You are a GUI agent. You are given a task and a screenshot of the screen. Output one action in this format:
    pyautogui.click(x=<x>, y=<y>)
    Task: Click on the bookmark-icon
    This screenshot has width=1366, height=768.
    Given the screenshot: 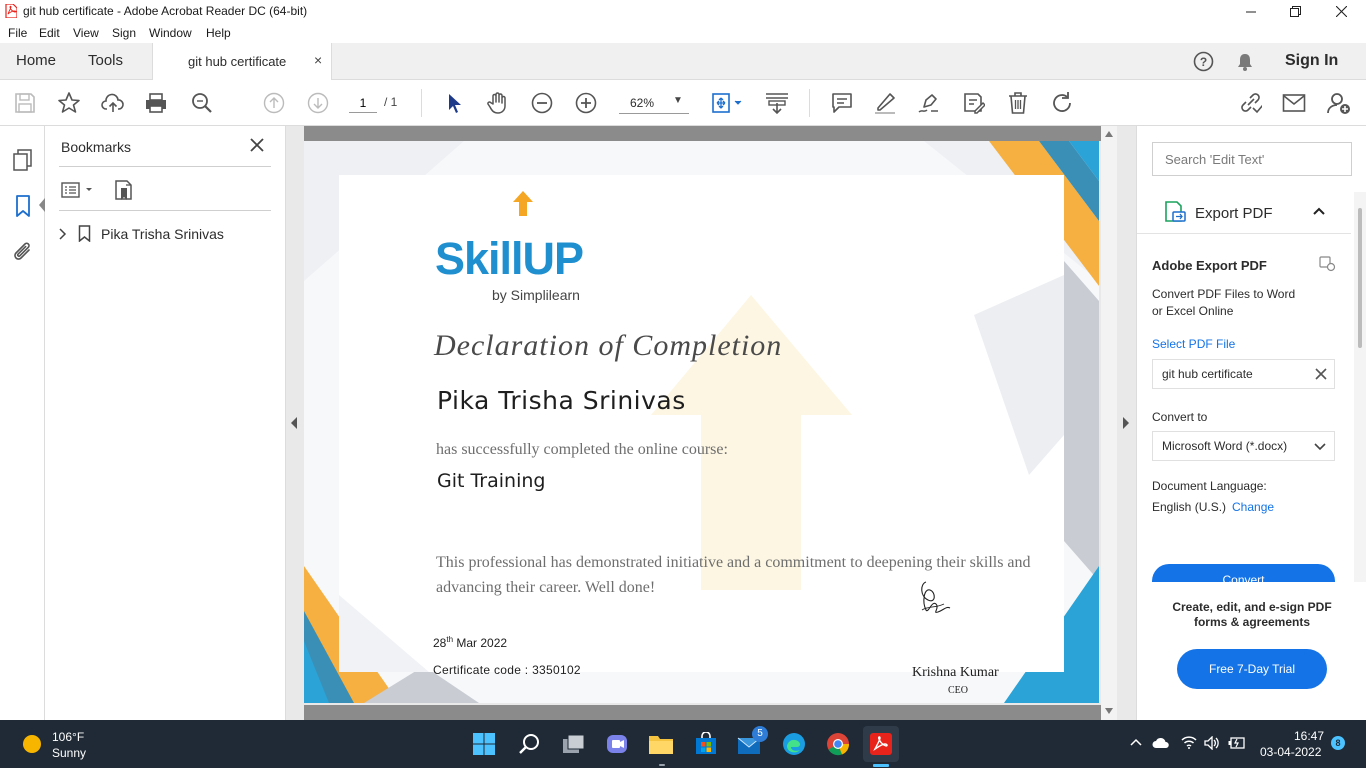 What is the action you would take?
    pyautogui.click(x=84, y=233)
    